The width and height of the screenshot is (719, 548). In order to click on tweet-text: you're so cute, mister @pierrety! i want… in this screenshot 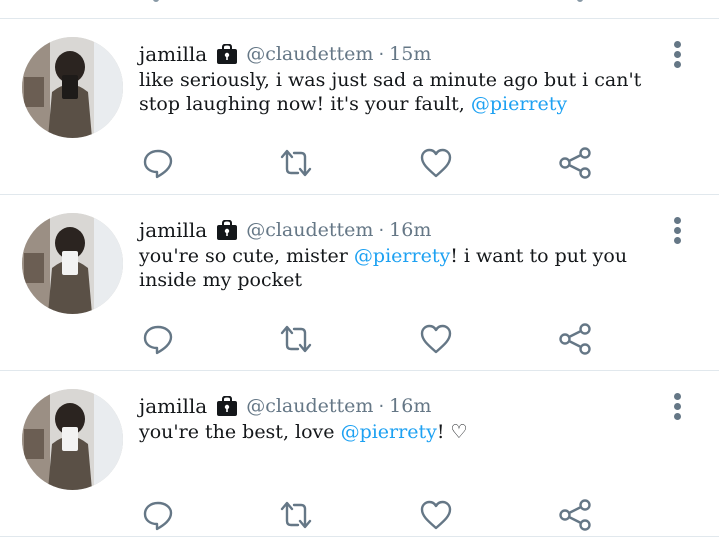, I will do `click(409, 268)`.